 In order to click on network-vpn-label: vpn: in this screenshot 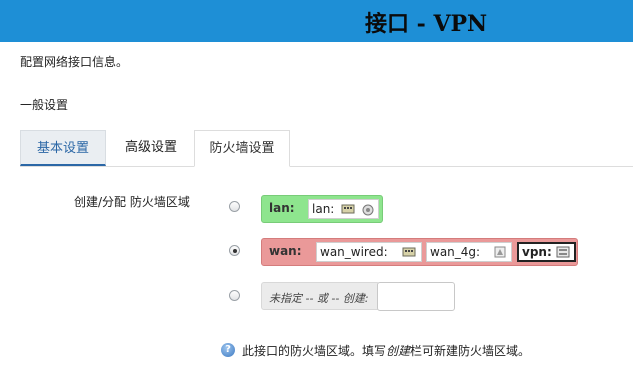, I will do `click(537, 252)`.